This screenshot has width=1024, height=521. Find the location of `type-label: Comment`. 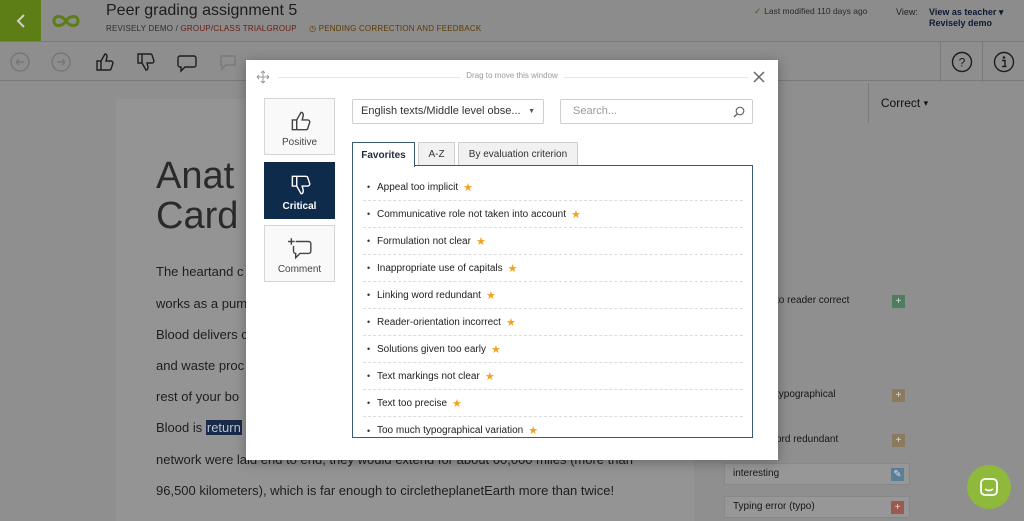

type-label: Comment is located at coordinates (299, 269).